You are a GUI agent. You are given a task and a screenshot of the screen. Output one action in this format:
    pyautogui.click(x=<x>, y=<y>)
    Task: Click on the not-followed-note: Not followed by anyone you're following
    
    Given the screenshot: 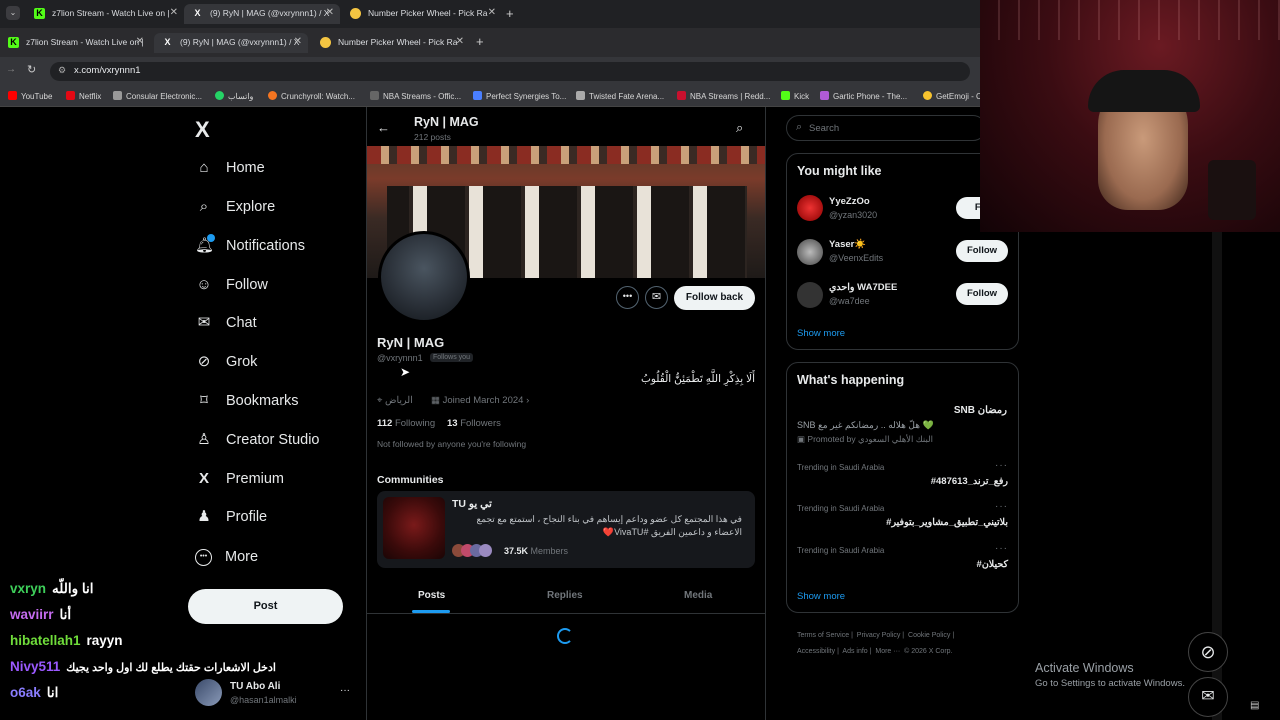 What is the action you would take?
    pyautogui.click(x=452, y=444)
    